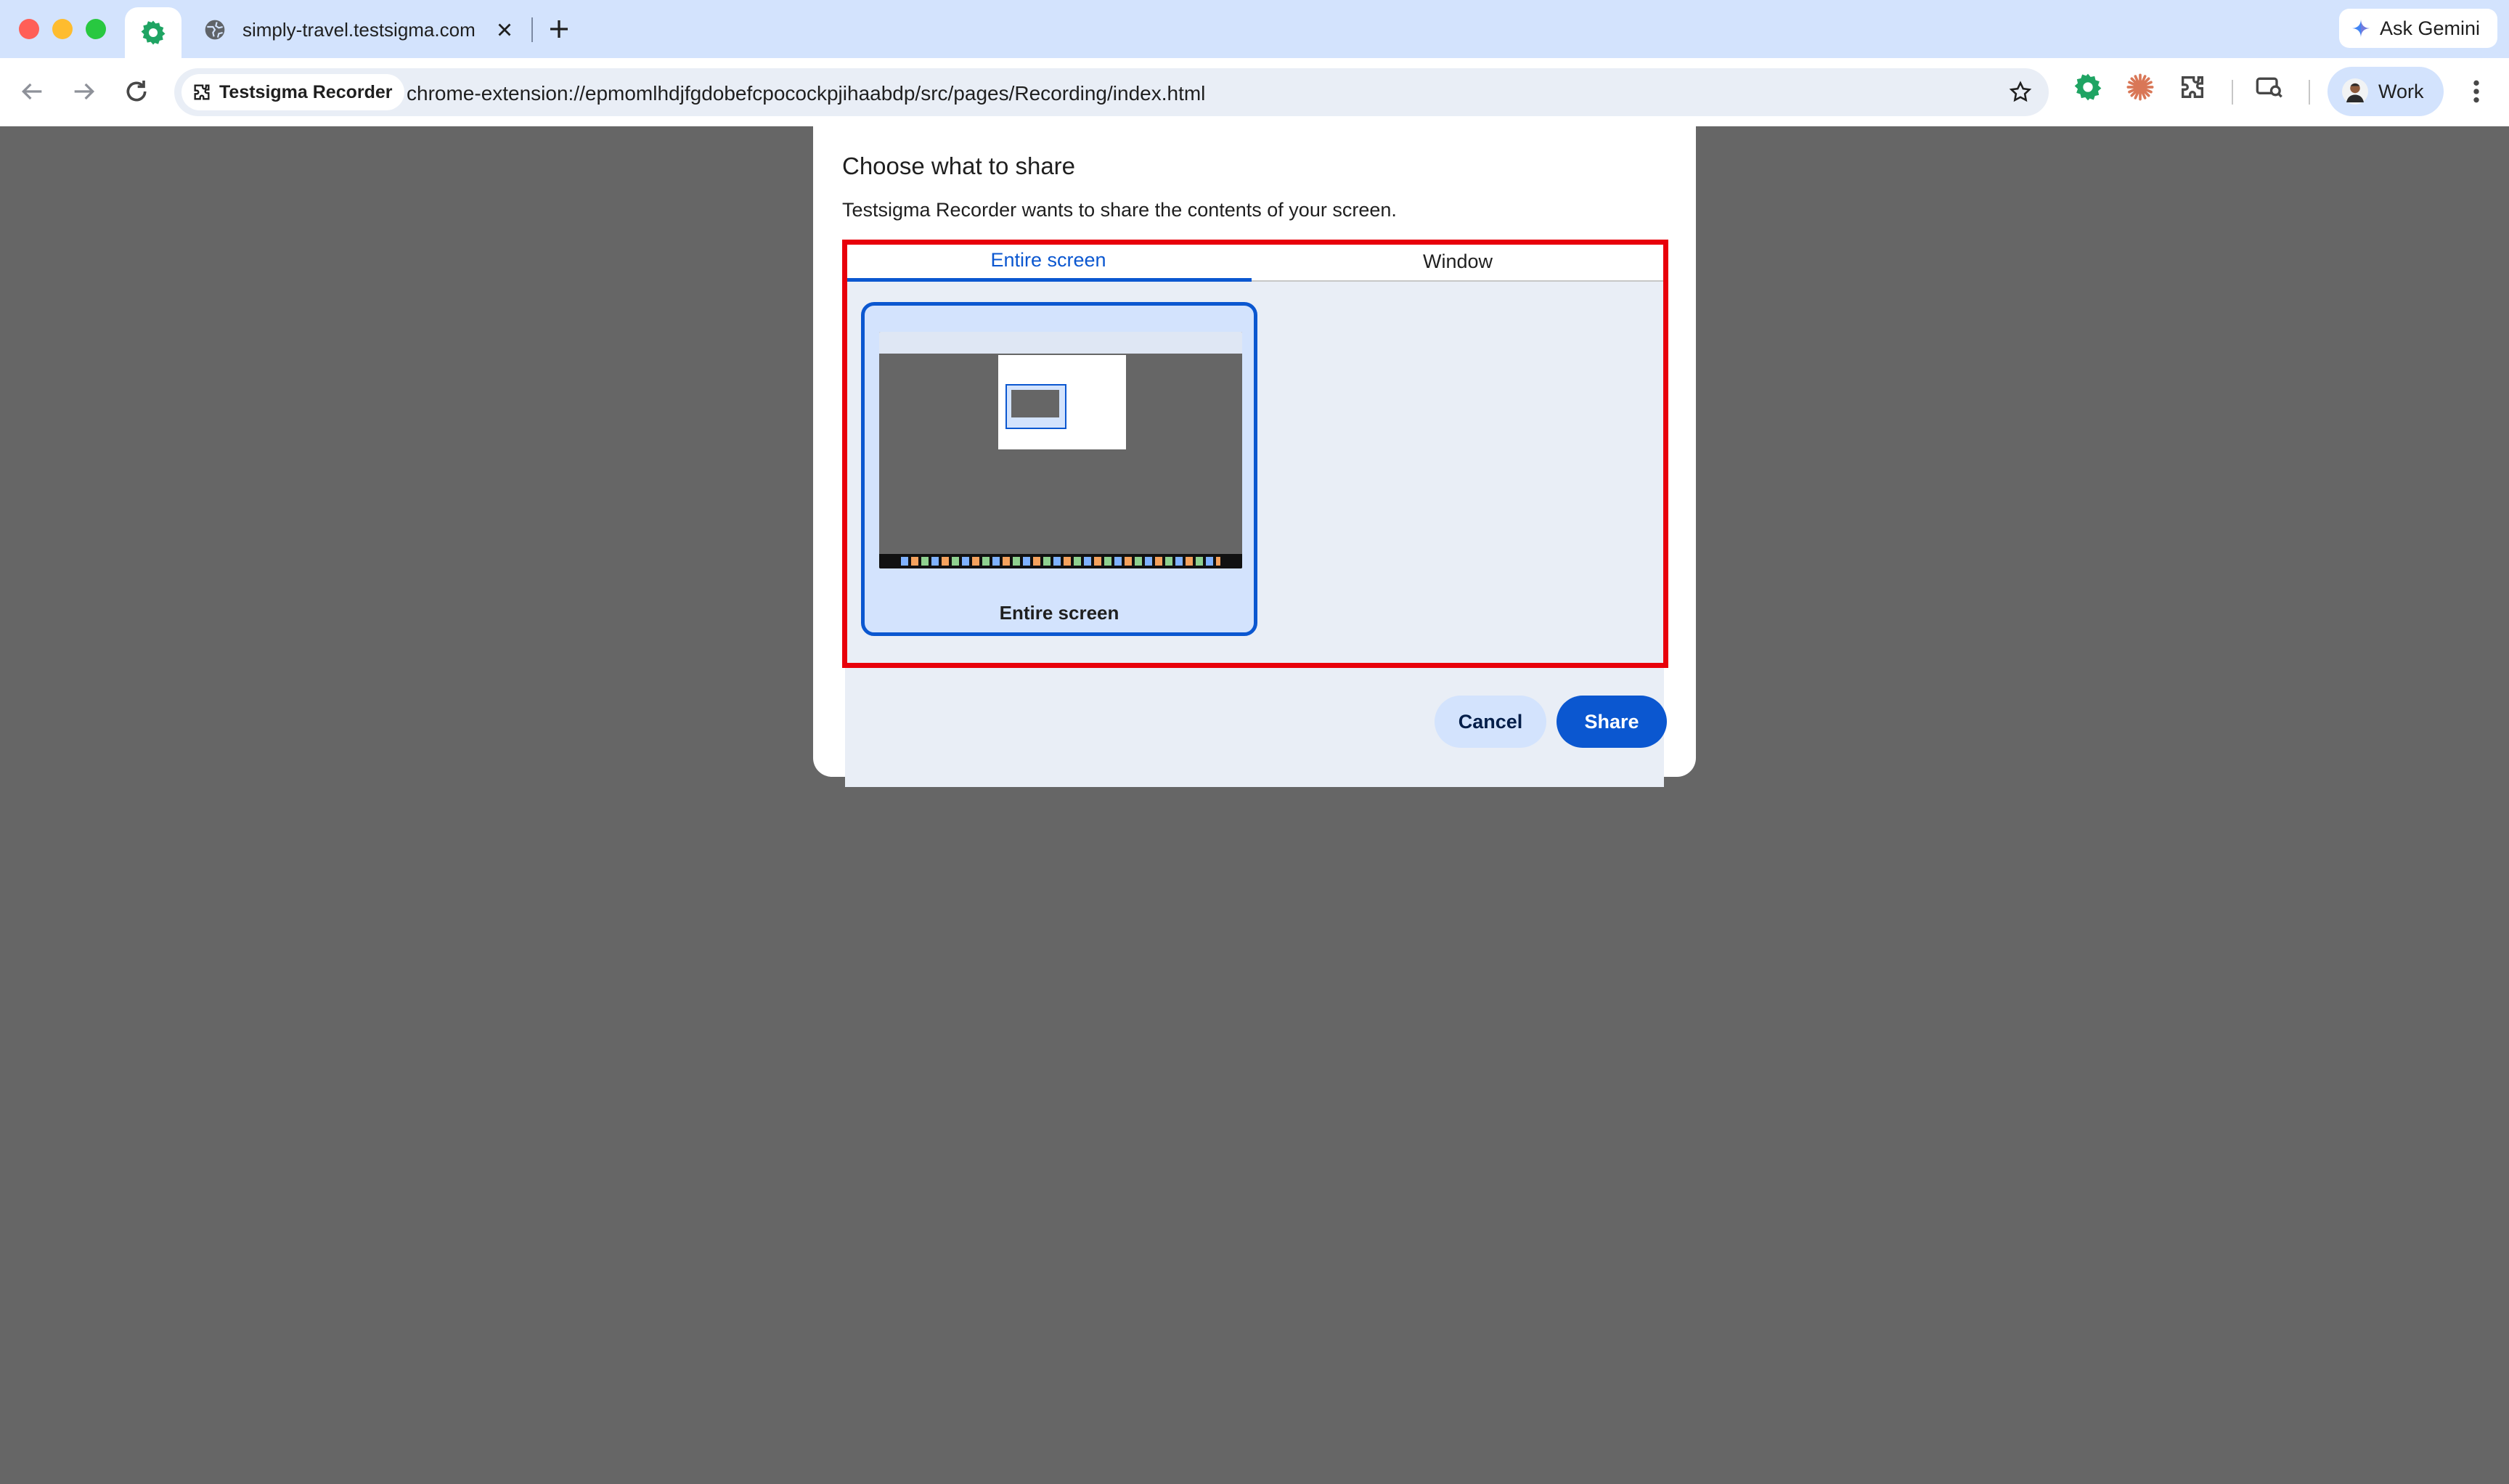 This screenshot has height=1484, width=2509. What do you see at coordinates (1254, 29) in the screenshot?
I see `tab-strip: simply-travel.testsigma.com Ask Gemini` at bounding box center [1254, 29].